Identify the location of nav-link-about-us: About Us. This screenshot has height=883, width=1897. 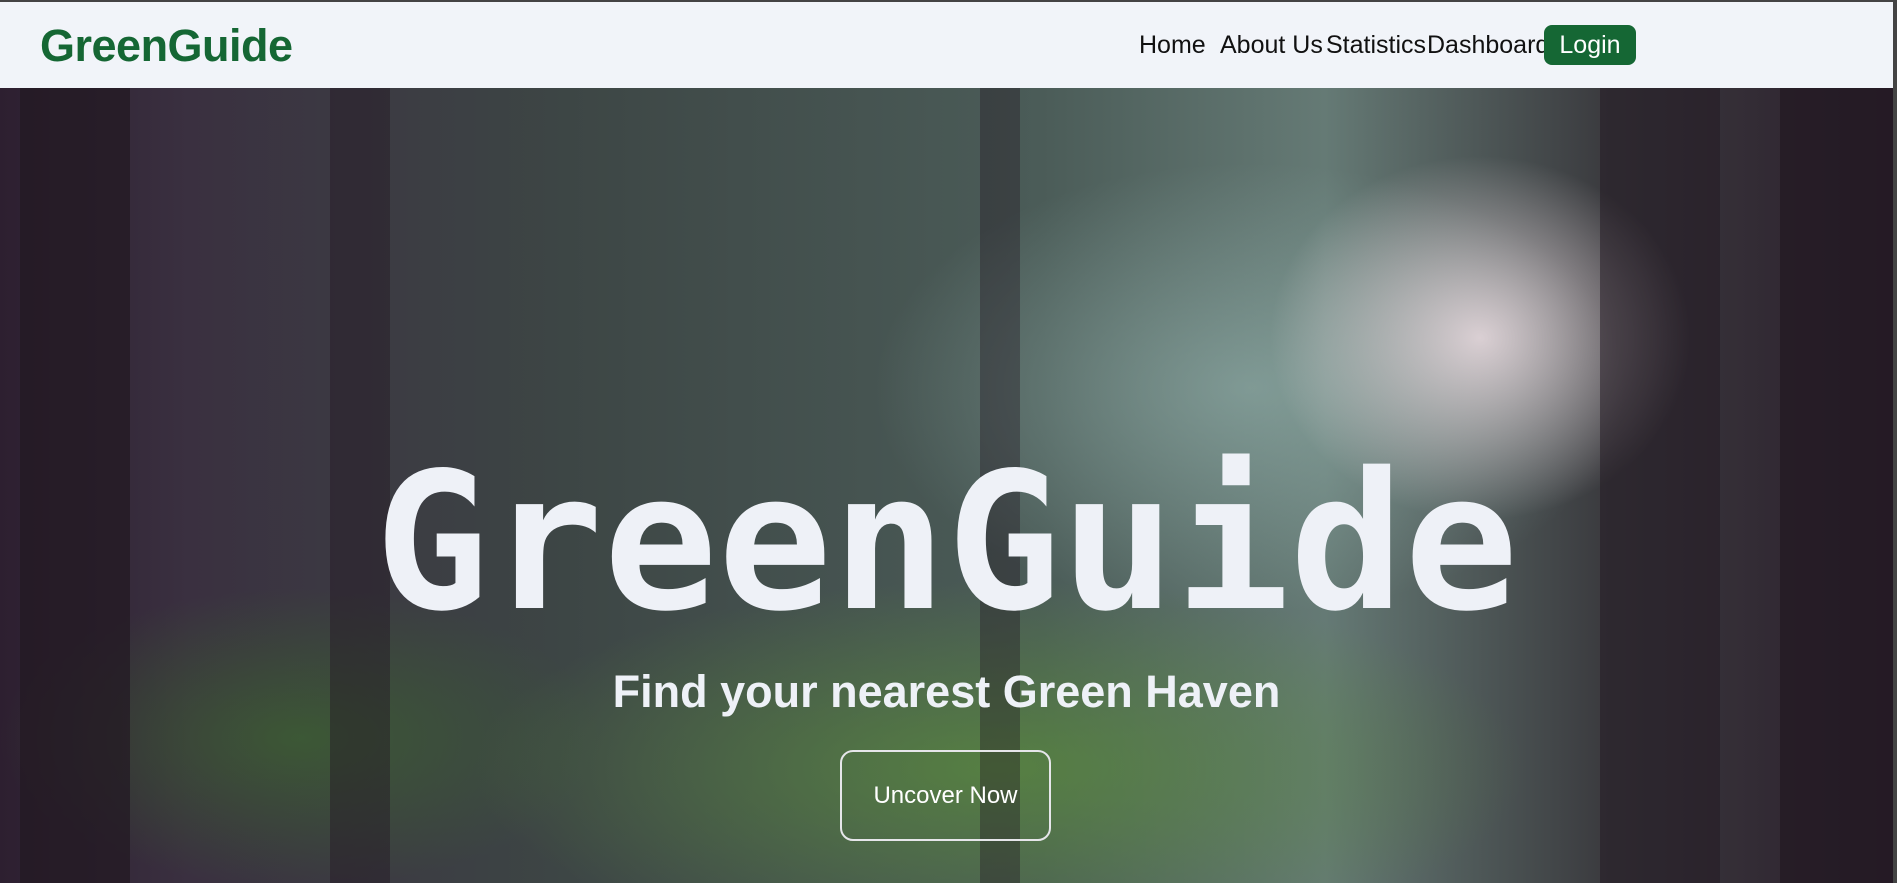
(1271, 45).